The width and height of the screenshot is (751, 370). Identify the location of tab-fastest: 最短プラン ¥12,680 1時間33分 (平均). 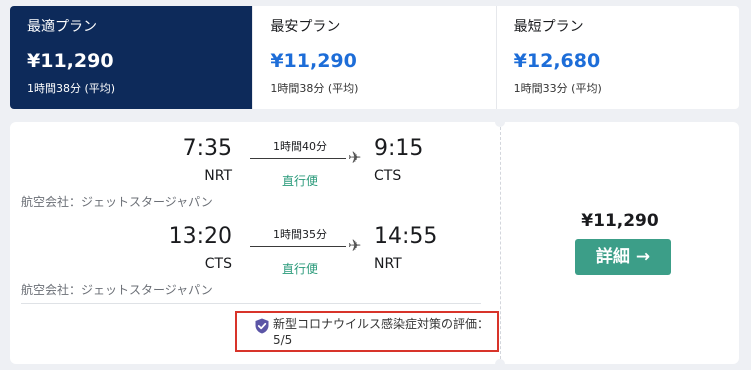
(618, 57).